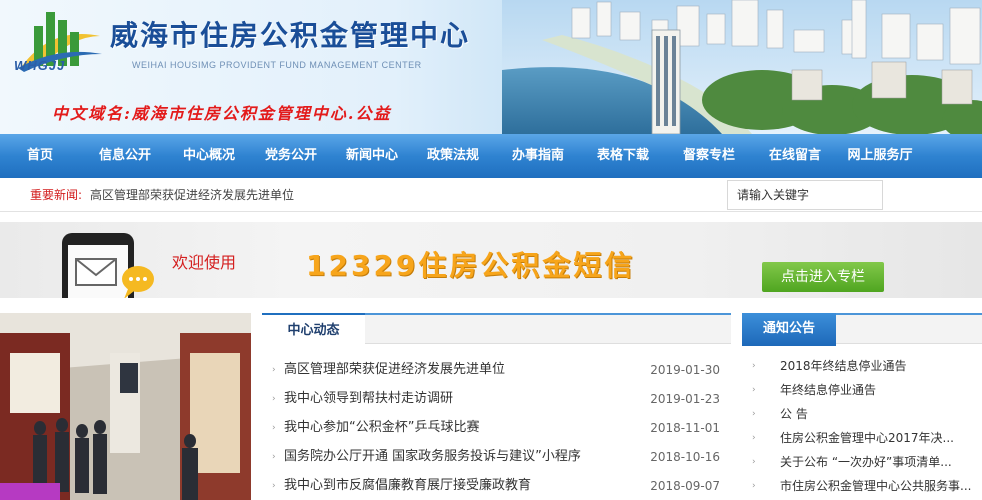 Image resolution: width=982 pixels, height=500 pixels. What do you see at coordinates (789, 329) in the screenshot?
I see `tab-notices: 通知公告` at bounding box center [789, 329].